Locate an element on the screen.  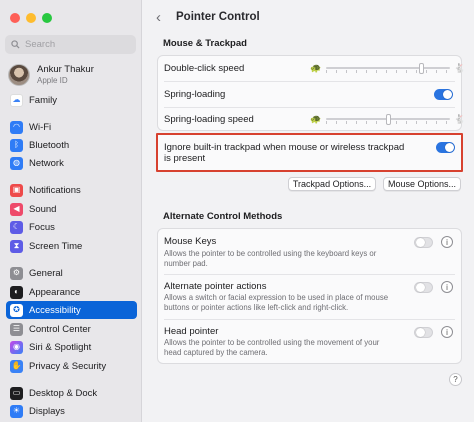
alternate-pointer-toggle is located at coordinates (423, 287).